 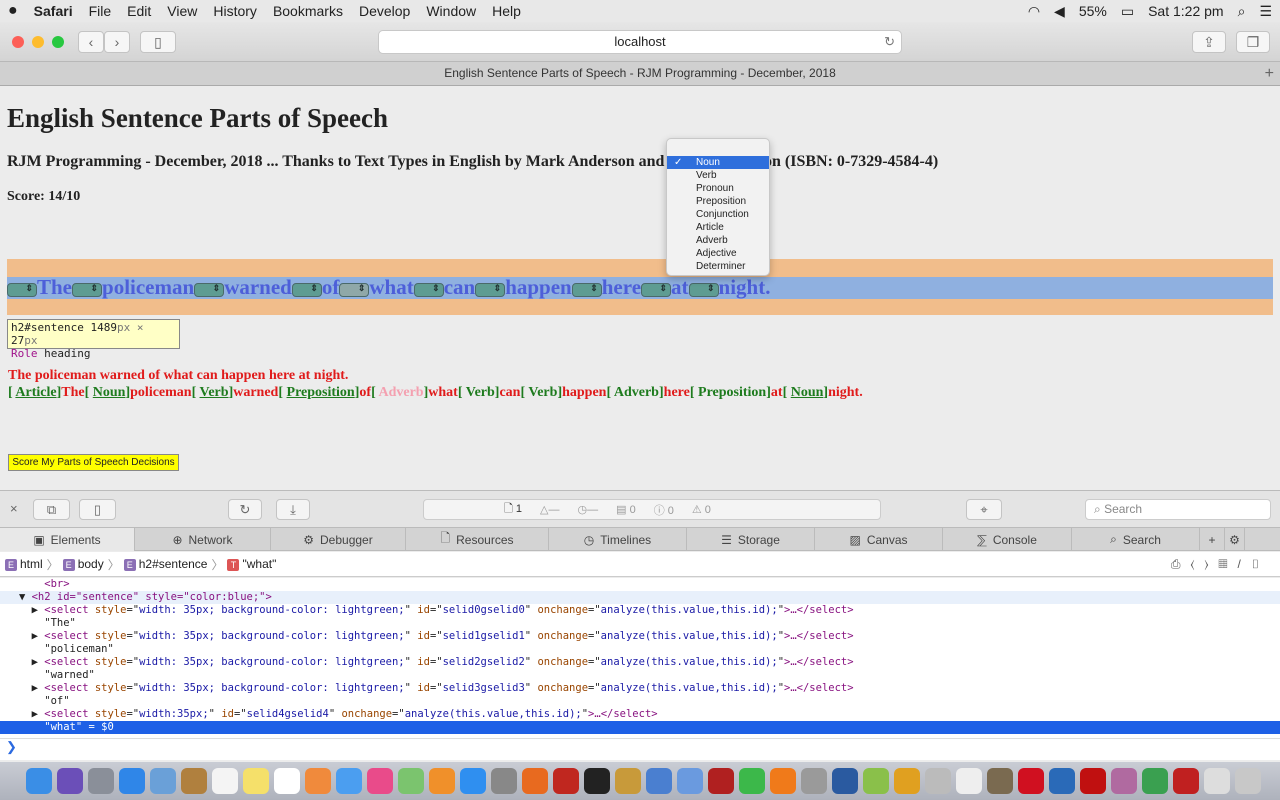 What do you see at coordinates (938, 781) in the screenshot?
I see `app2-icon` at bounding box center [938, 781].